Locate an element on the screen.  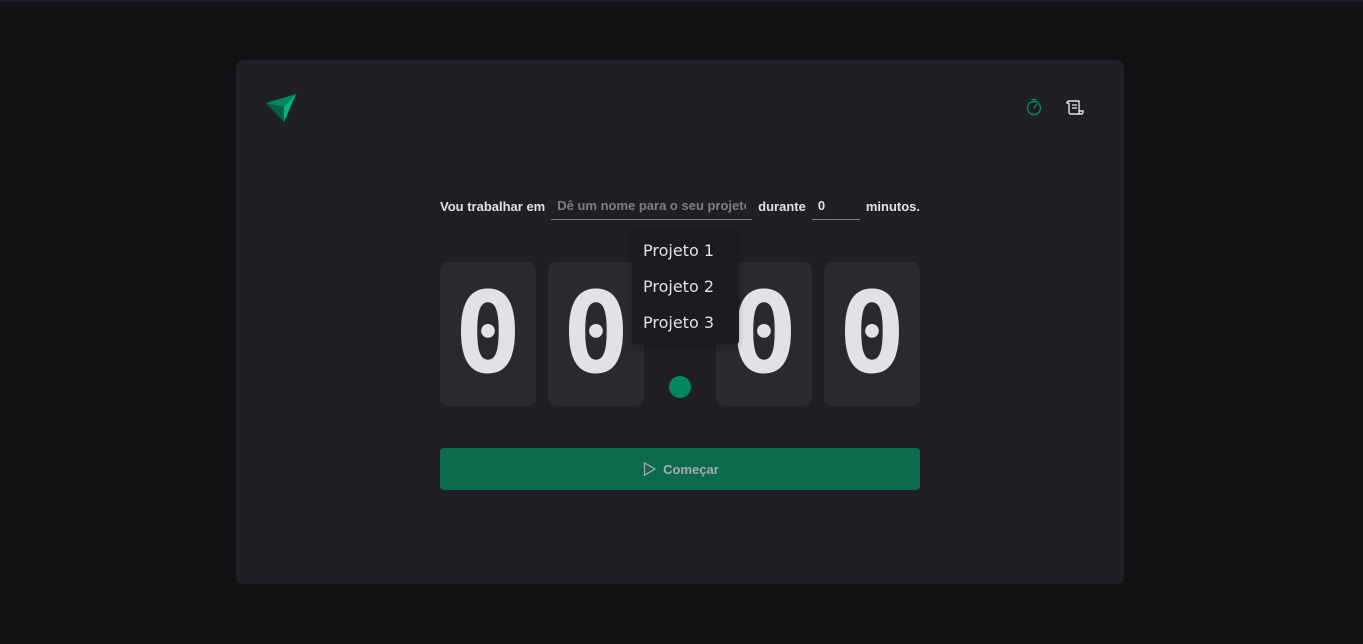
task-form: Vou trabalhar em durante minutos. is located at coordinates (680, 206).